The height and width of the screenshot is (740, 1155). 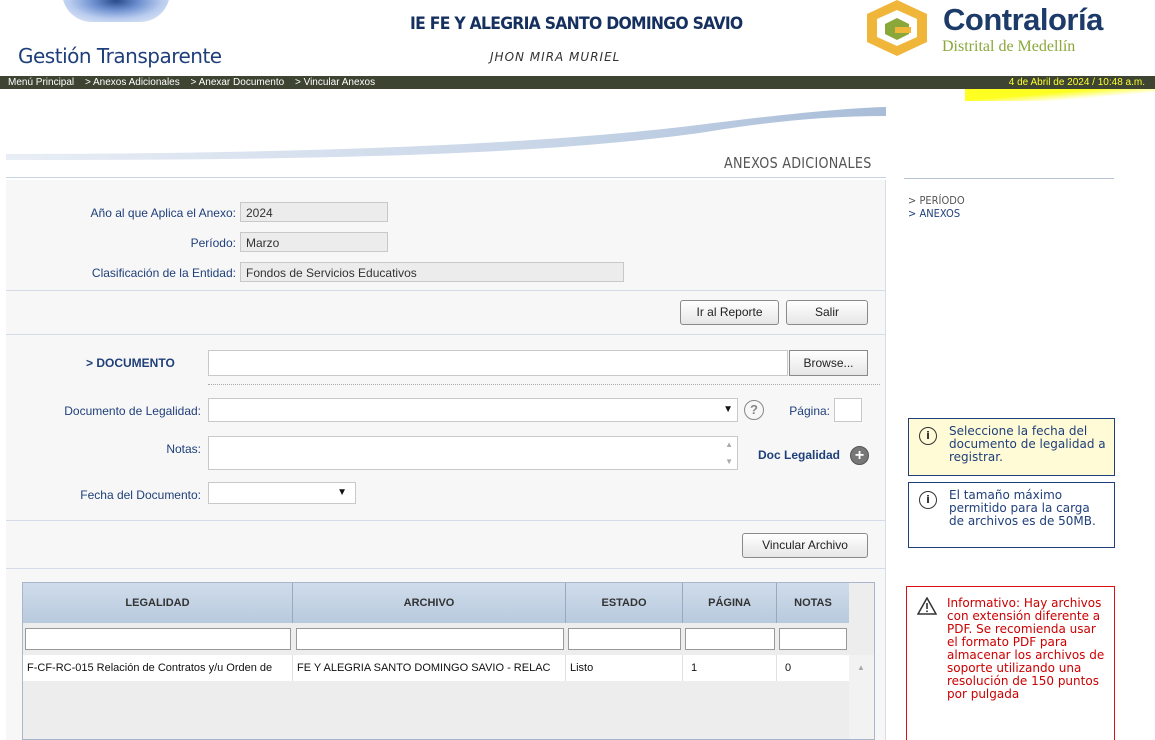 What do you see at coordinates (1023, 19) in the screenshot?
I see `contraloria-title: Contraloría` at bounding box center [1023, 19].